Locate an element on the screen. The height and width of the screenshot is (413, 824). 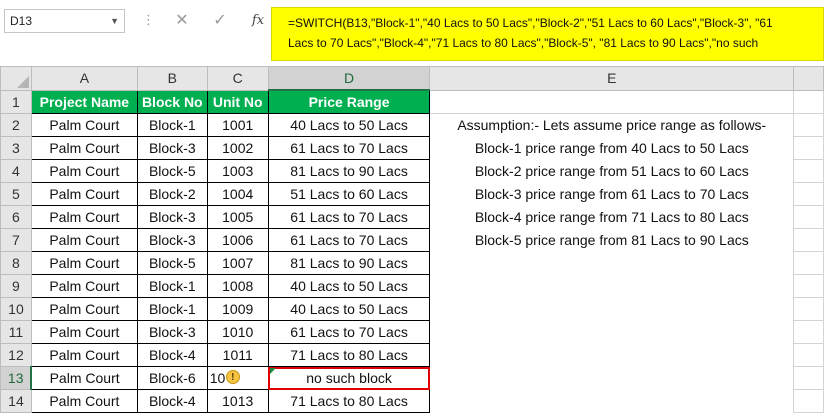
enter-icon: ✓ is located at coordinates (220, 21).